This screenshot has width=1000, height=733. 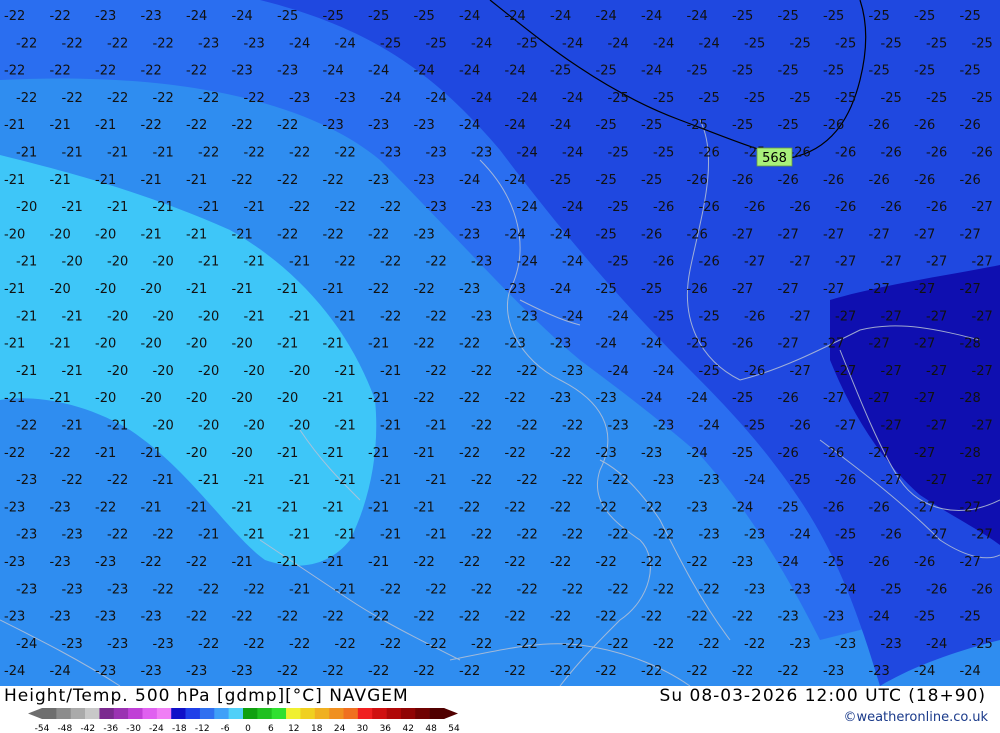 What do you see at coordinates (110, 728) in the screenshot?
I see `scale-tick-label: -36` at bounding box center [110, 728].